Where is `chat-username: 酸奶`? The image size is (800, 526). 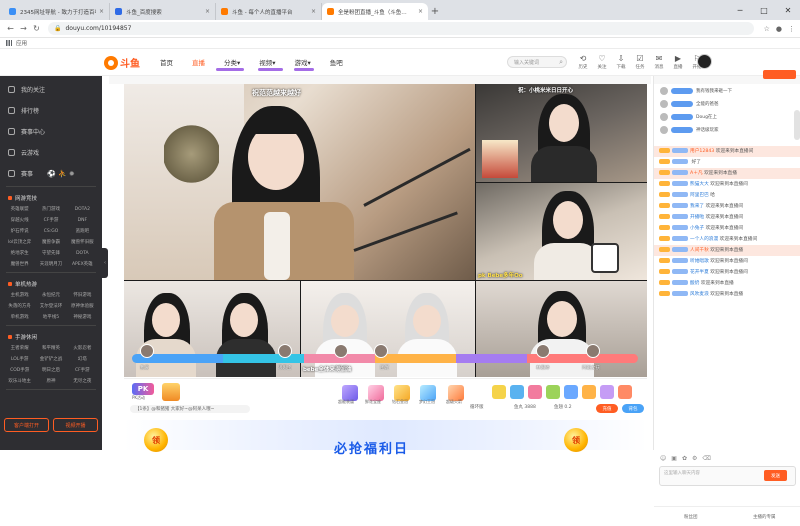
chat-username: 酸奶 is located at coordinates (694, 283).